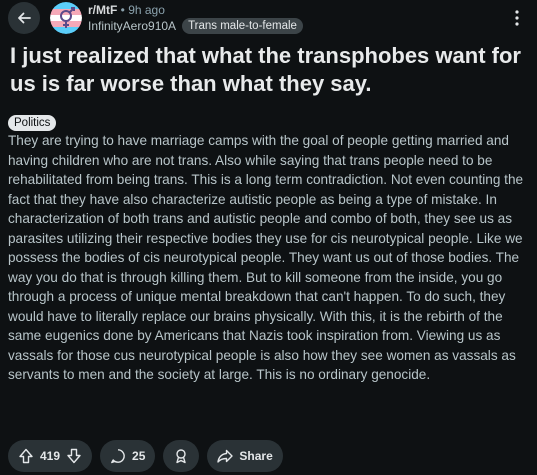 The width and height of the screenshot is (537, 475). I want to click on post-flair: Politics, so click(32, 123).